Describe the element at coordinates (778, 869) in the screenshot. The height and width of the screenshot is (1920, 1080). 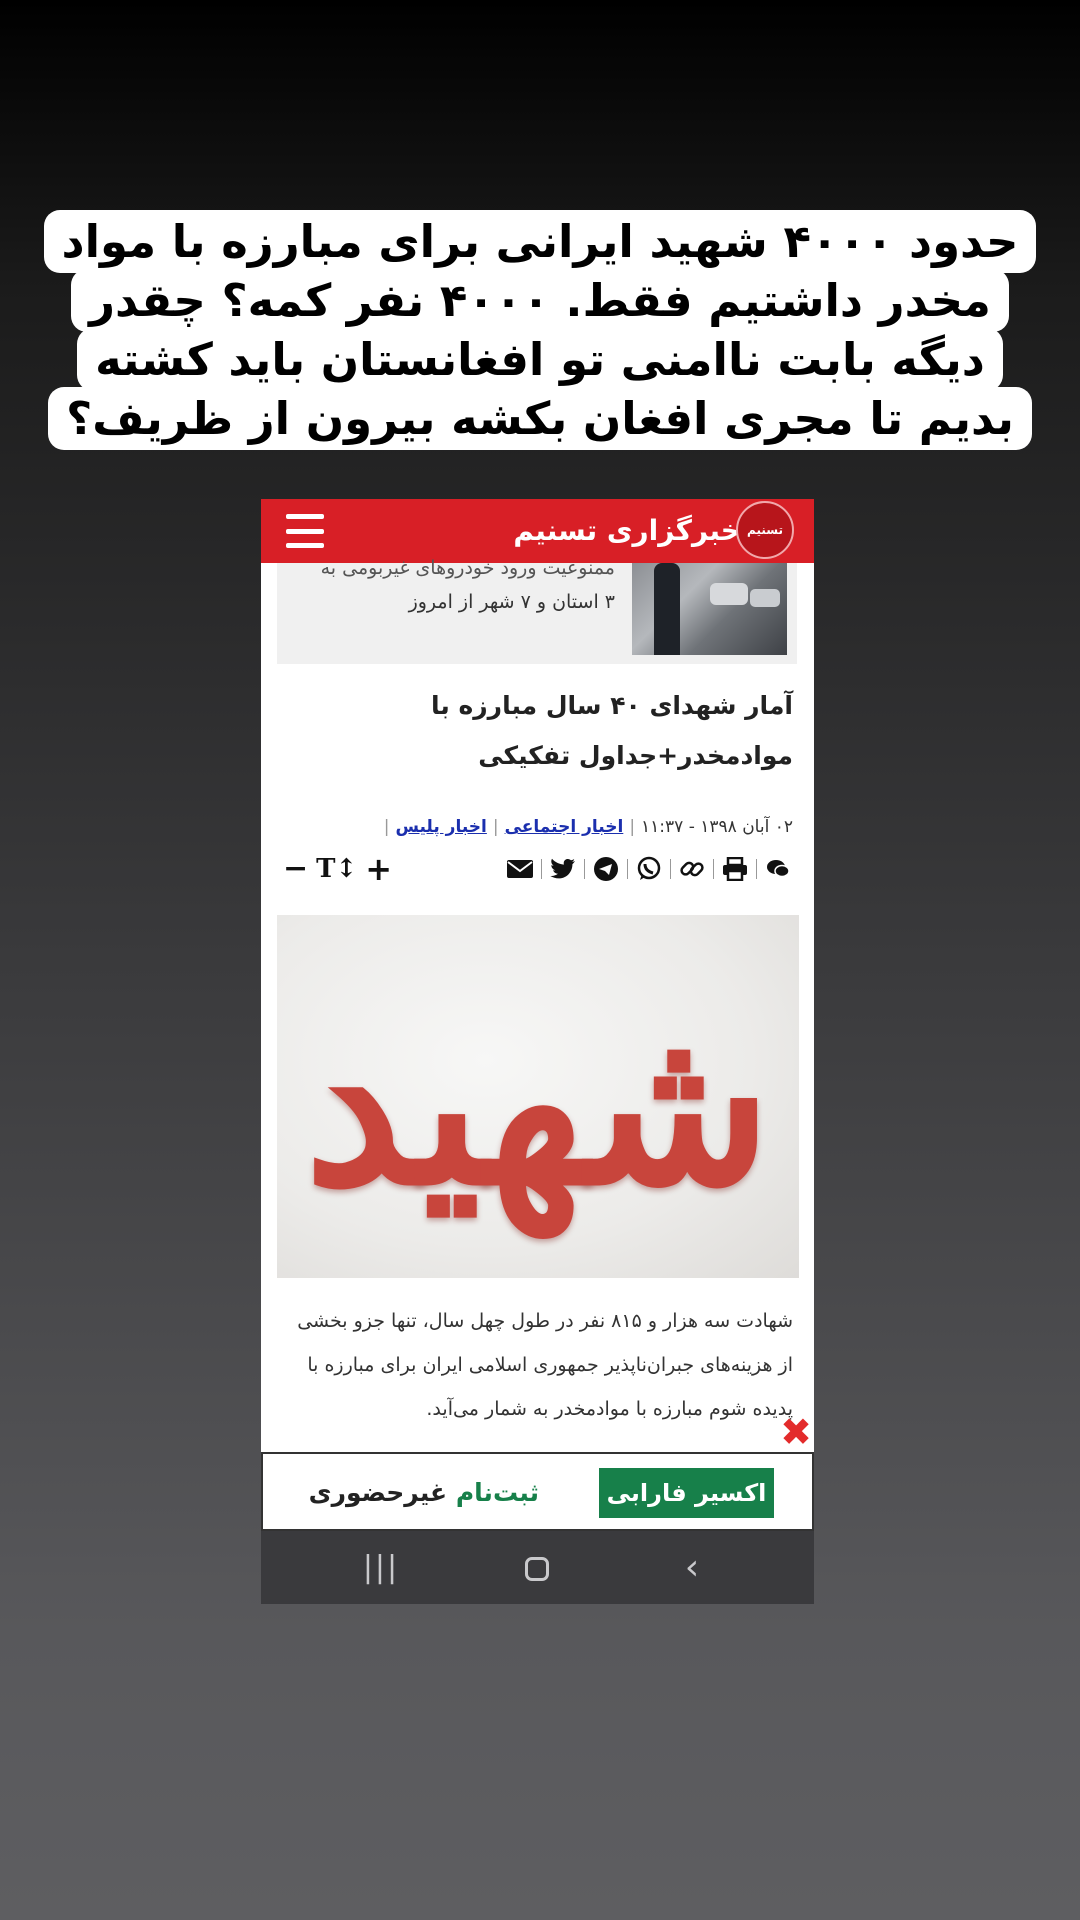
I see `comment-icon` at that location.